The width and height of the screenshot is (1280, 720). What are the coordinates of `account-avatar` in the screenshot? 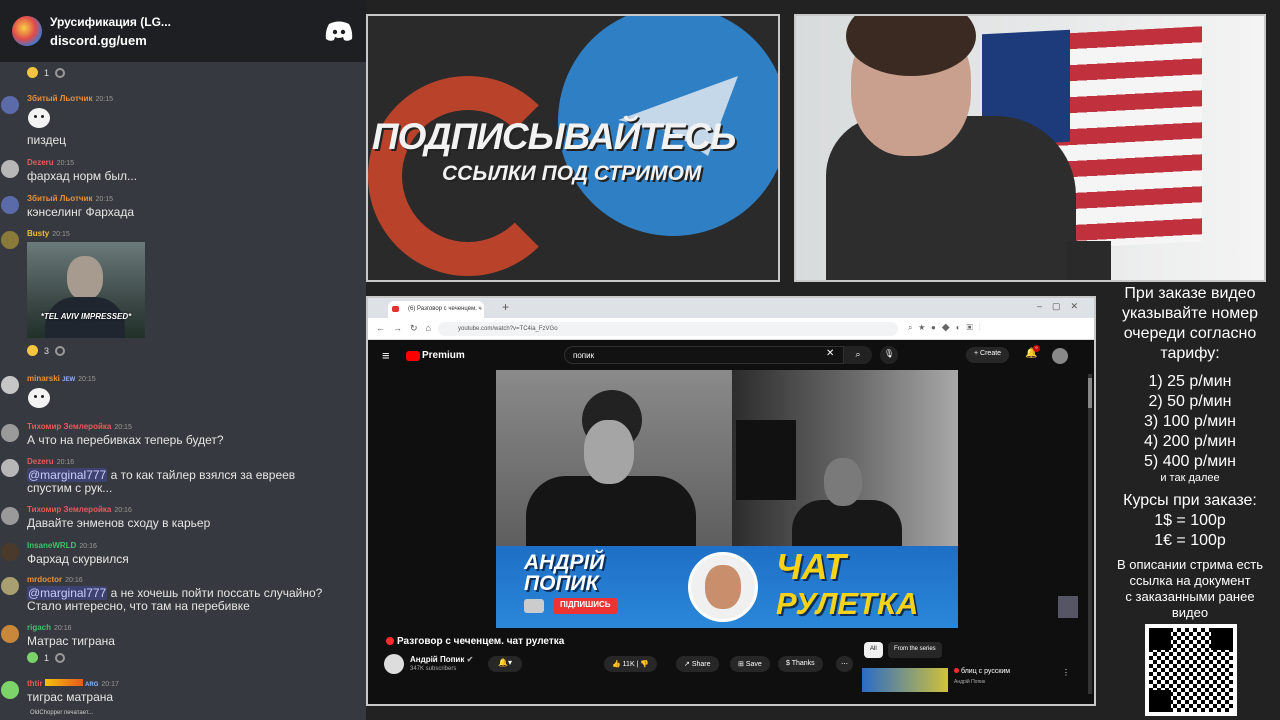 It's located at (1060, 356).